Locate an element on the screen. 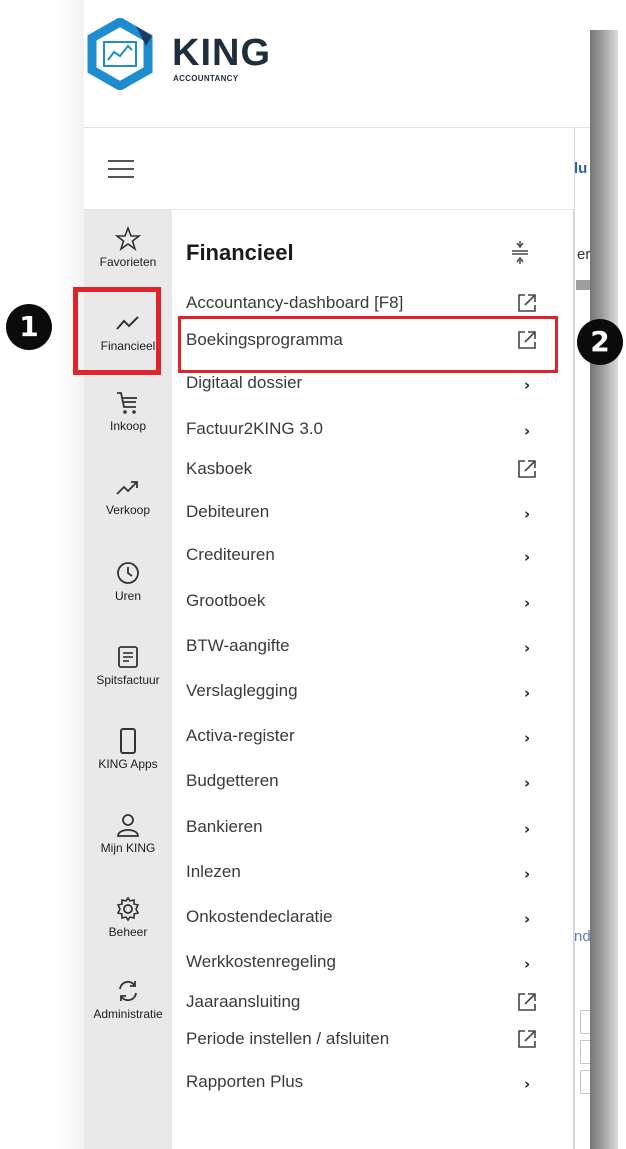 The height and width of the screenshot is (1149, 626). menu-item: Debiteuren › is located at coordinates (366, 514).